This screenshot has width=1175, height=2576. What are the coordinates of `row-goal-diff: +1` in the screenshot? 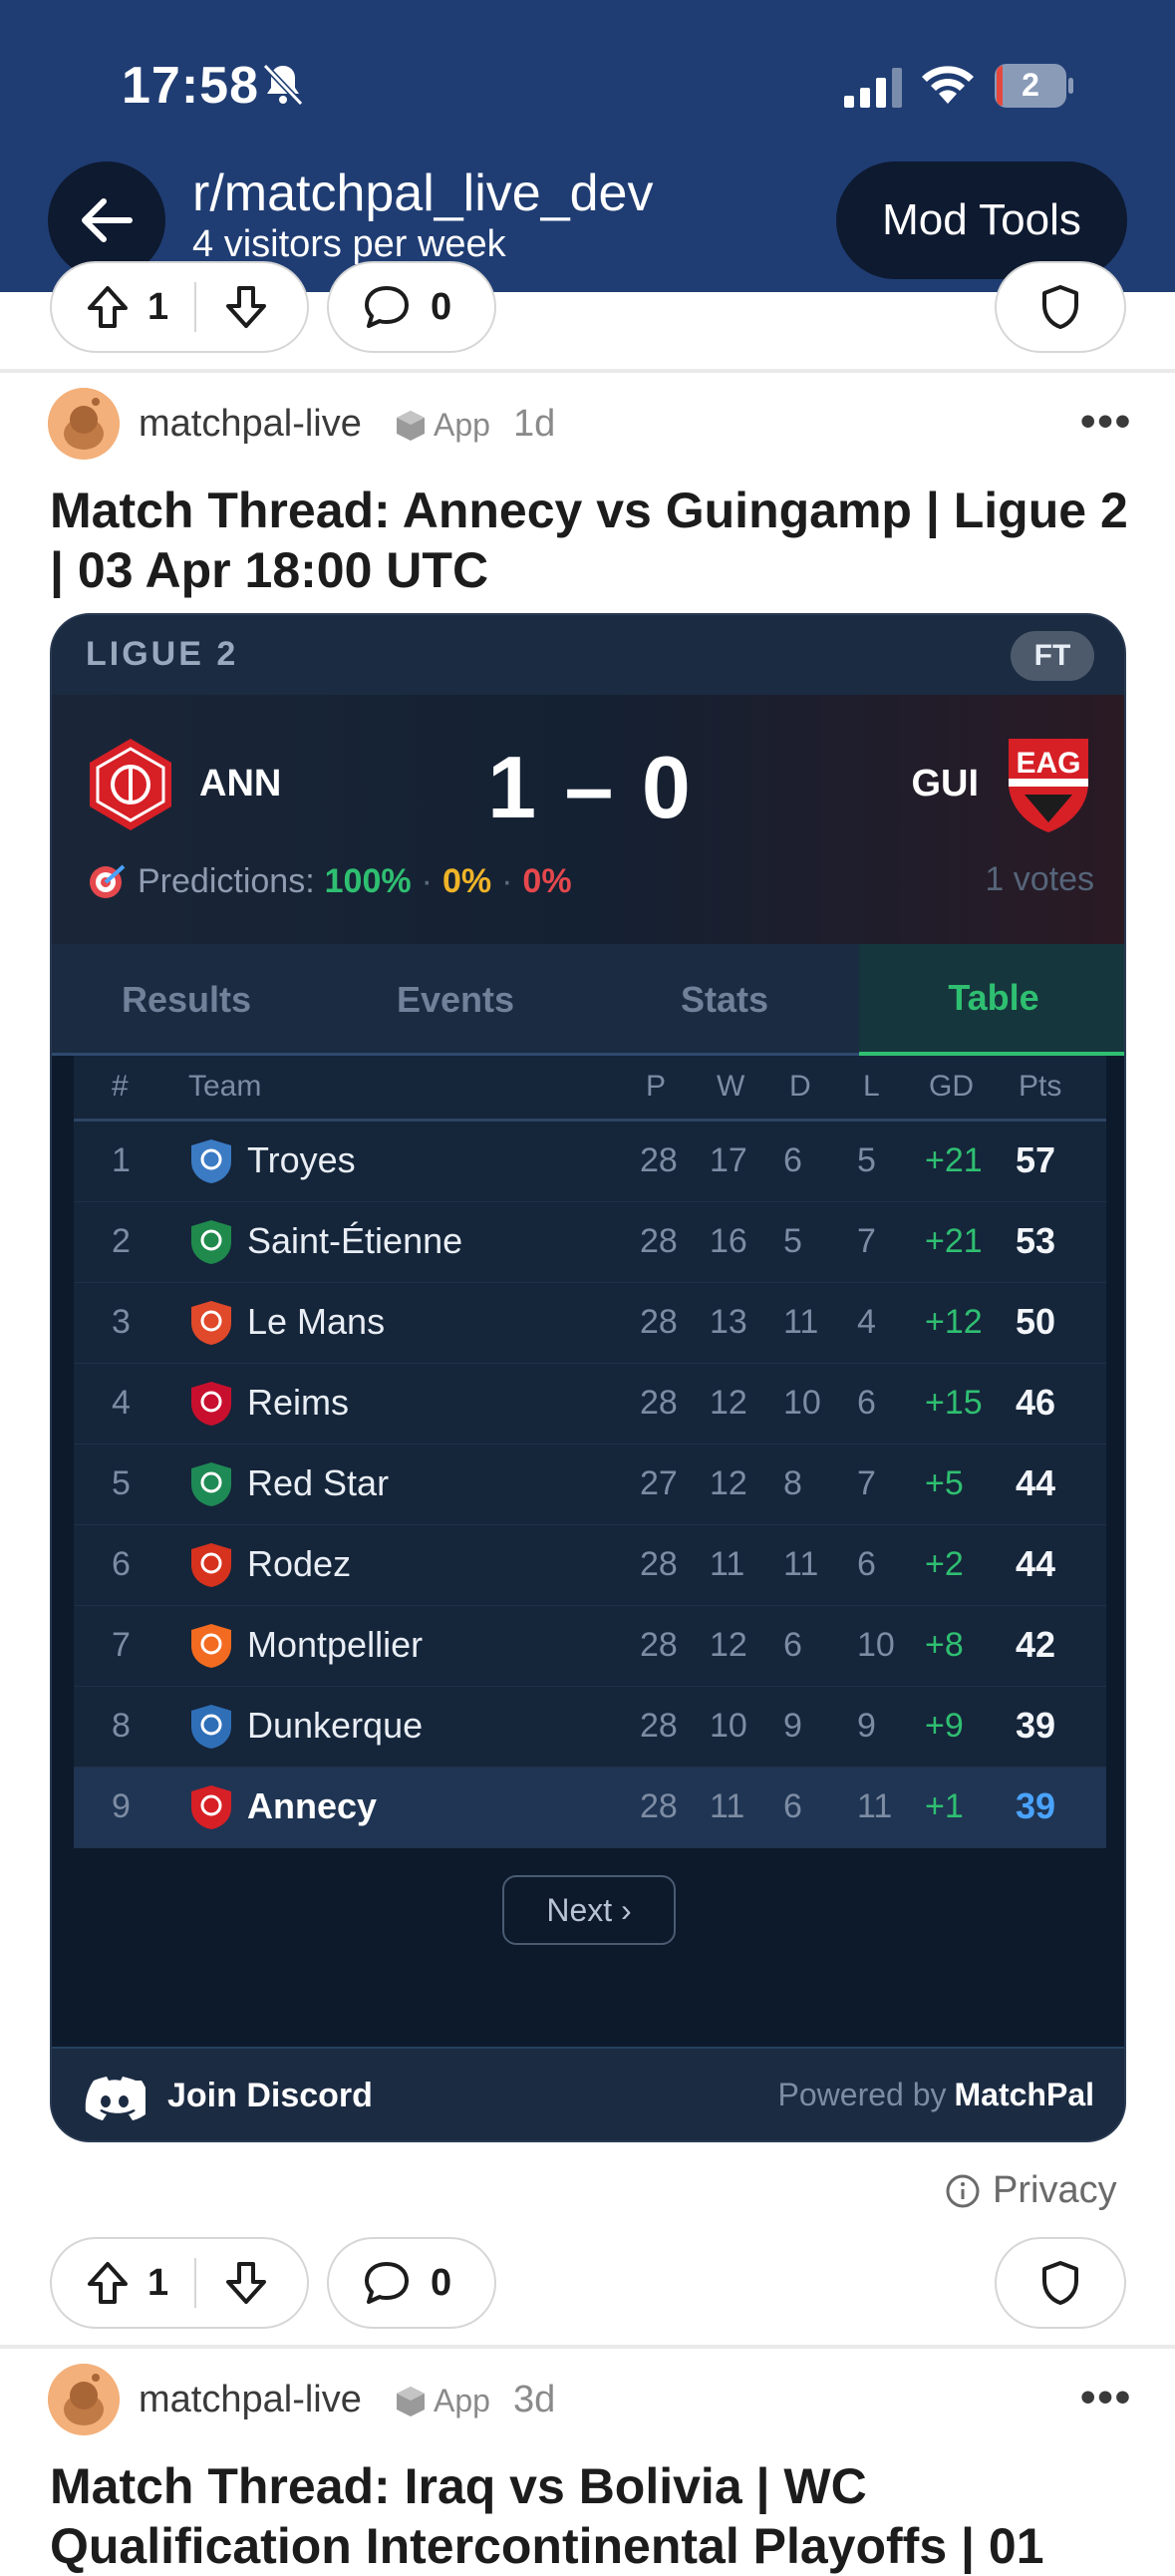 It's located at (944, 1806).